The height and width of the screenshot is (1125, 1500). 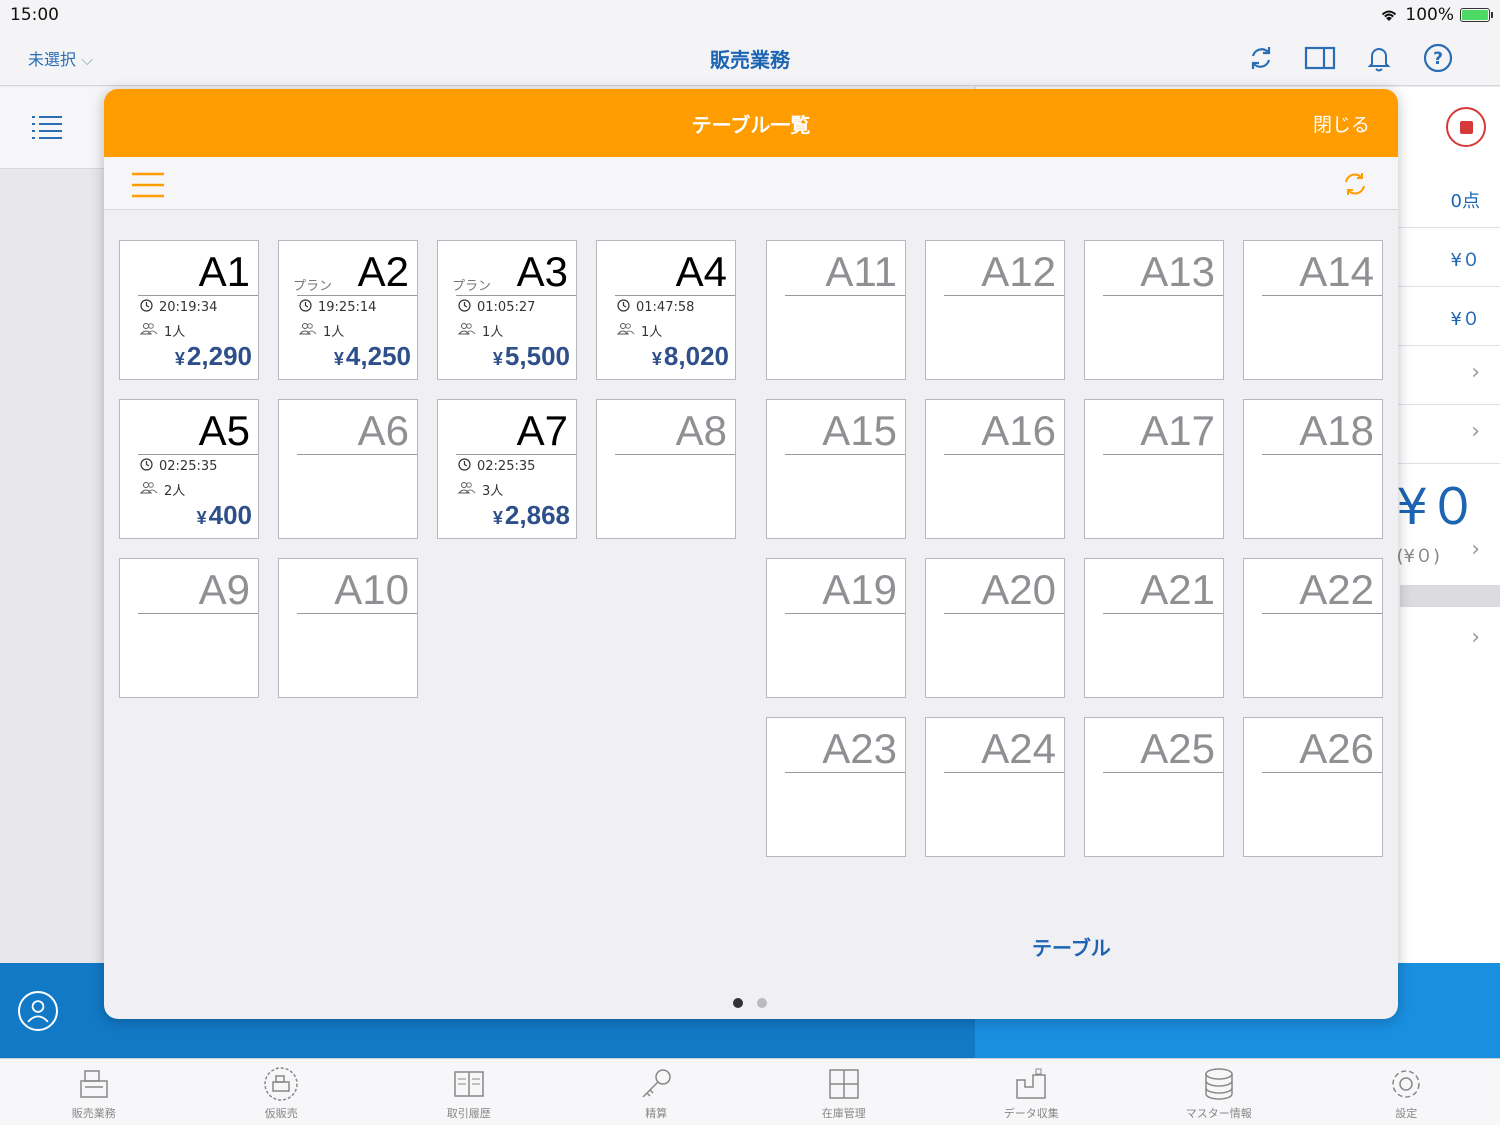 I want to click on table-tile-a8: A8, so click(x=666, y=469).